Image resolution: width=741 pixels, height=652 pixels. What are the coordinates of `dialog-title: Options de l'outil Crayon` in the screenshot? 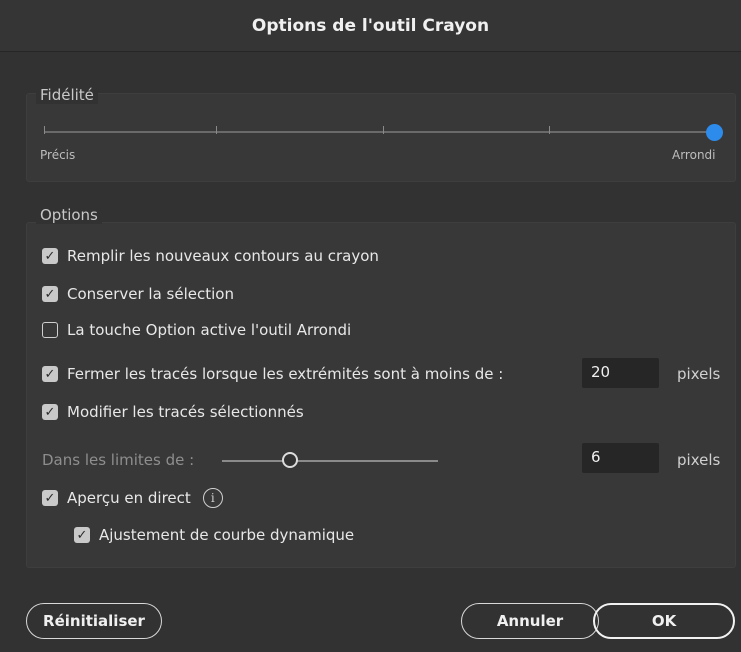 It's located at (370, 26).